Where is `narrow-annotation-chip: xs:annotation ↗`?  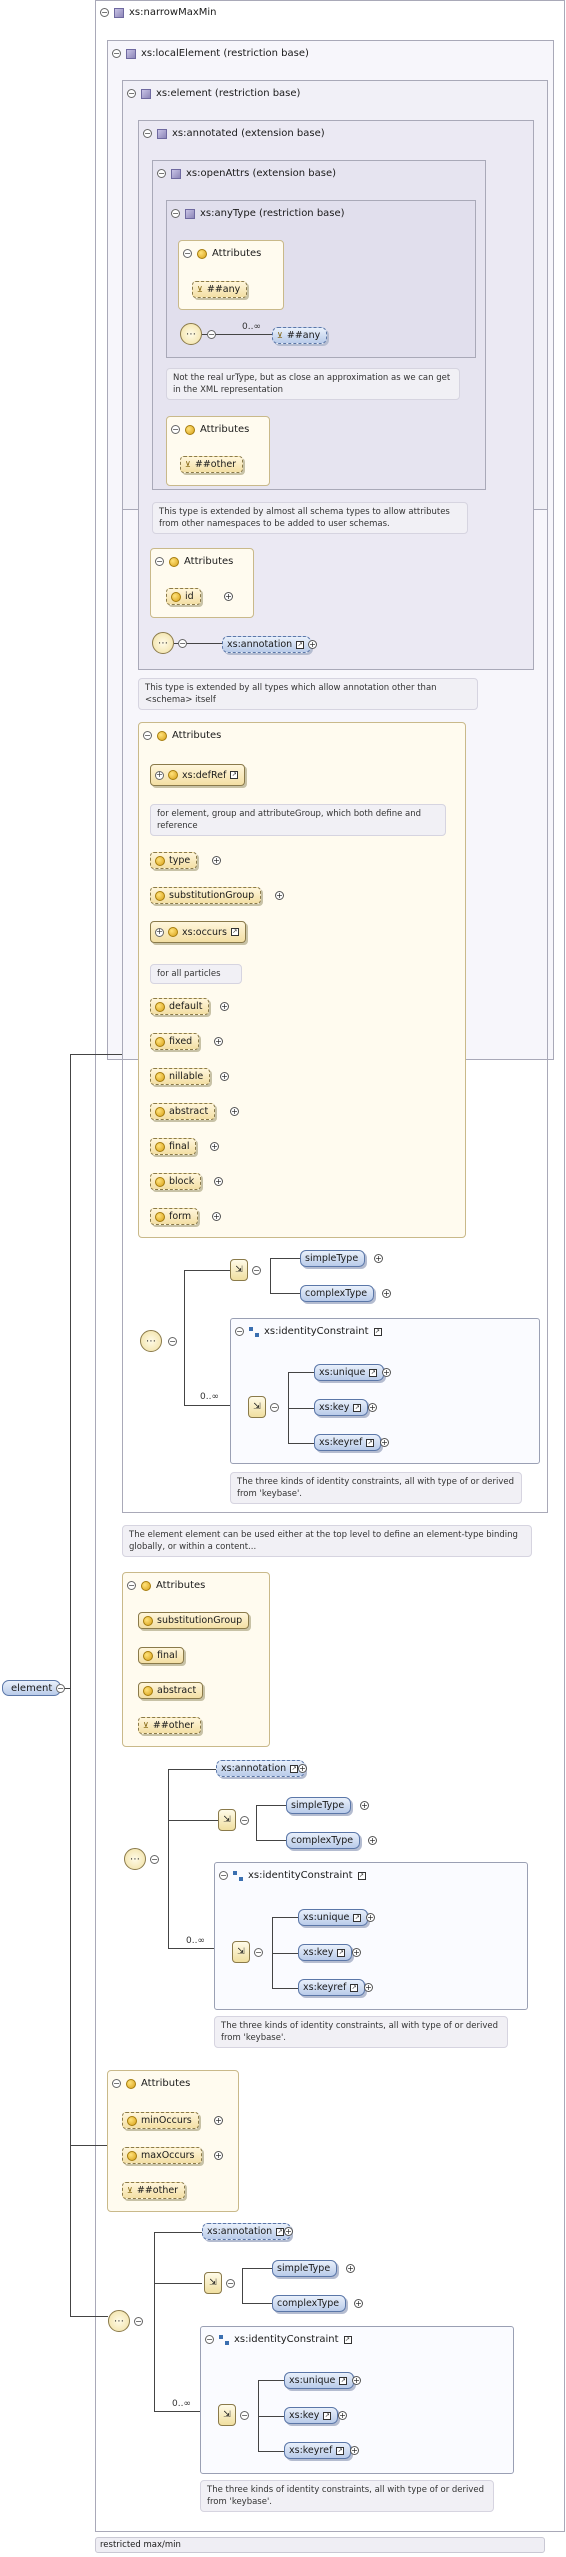 narrow-annotation-chip: xs:annotation ↗ is located at coordinates (247, 2231).